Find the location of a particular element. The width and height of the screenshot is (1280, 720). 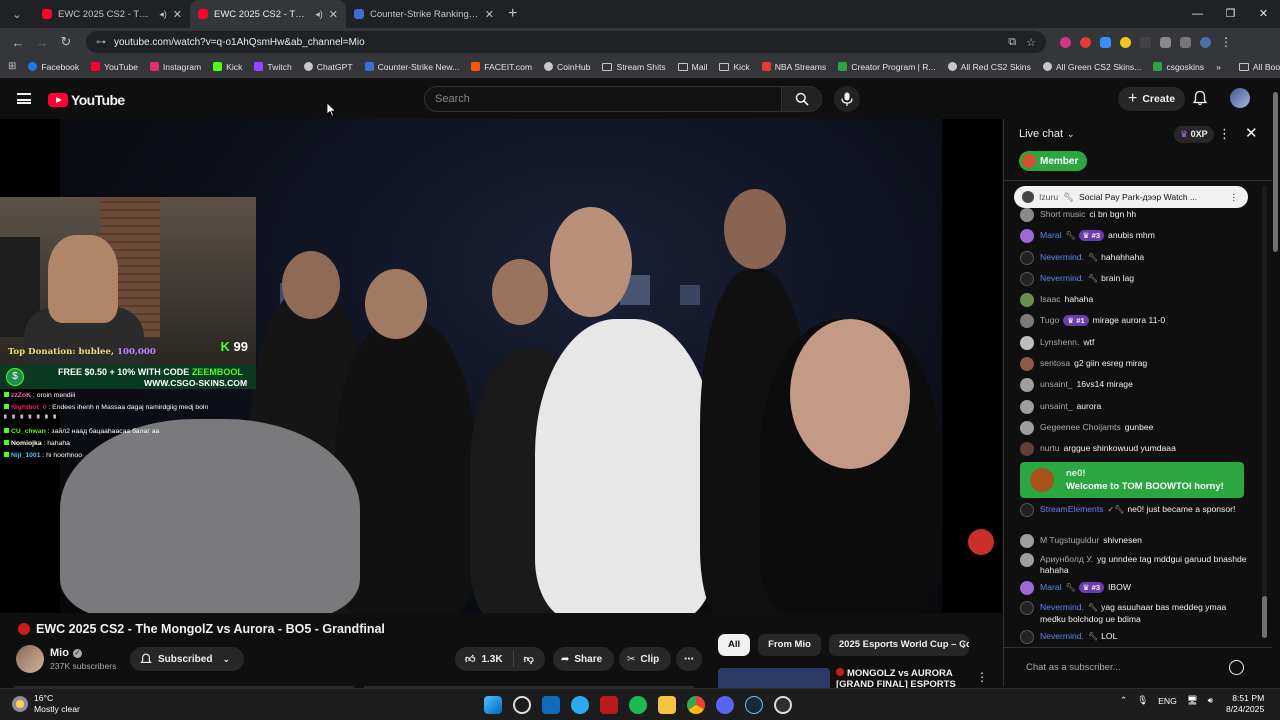

volume-icon: 🔊︎ is located at coordinates (1210, 700).